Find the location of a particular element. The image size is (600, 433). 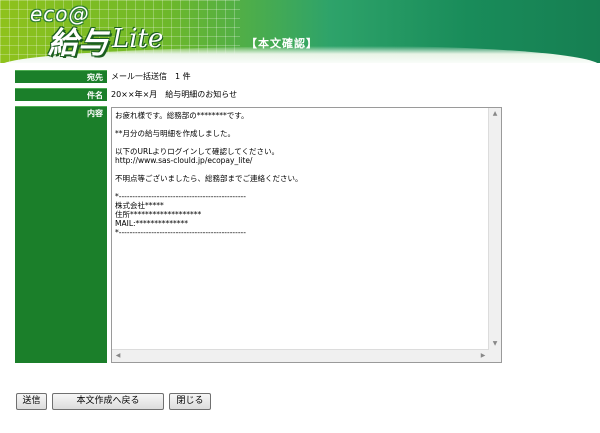

scroll-left-icon: ◀ is located at coordinates (118, 356).